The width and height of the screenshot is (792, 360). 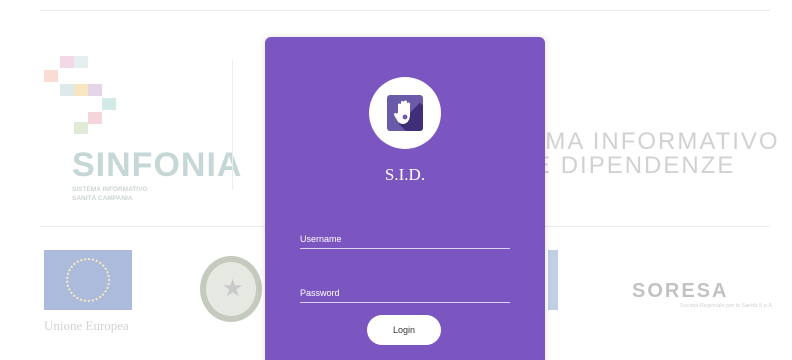 What do you see at coordinates (680, 291) in the screenshot?
I see `soresa-brand: SORESA` at bounding box center [680, 291].